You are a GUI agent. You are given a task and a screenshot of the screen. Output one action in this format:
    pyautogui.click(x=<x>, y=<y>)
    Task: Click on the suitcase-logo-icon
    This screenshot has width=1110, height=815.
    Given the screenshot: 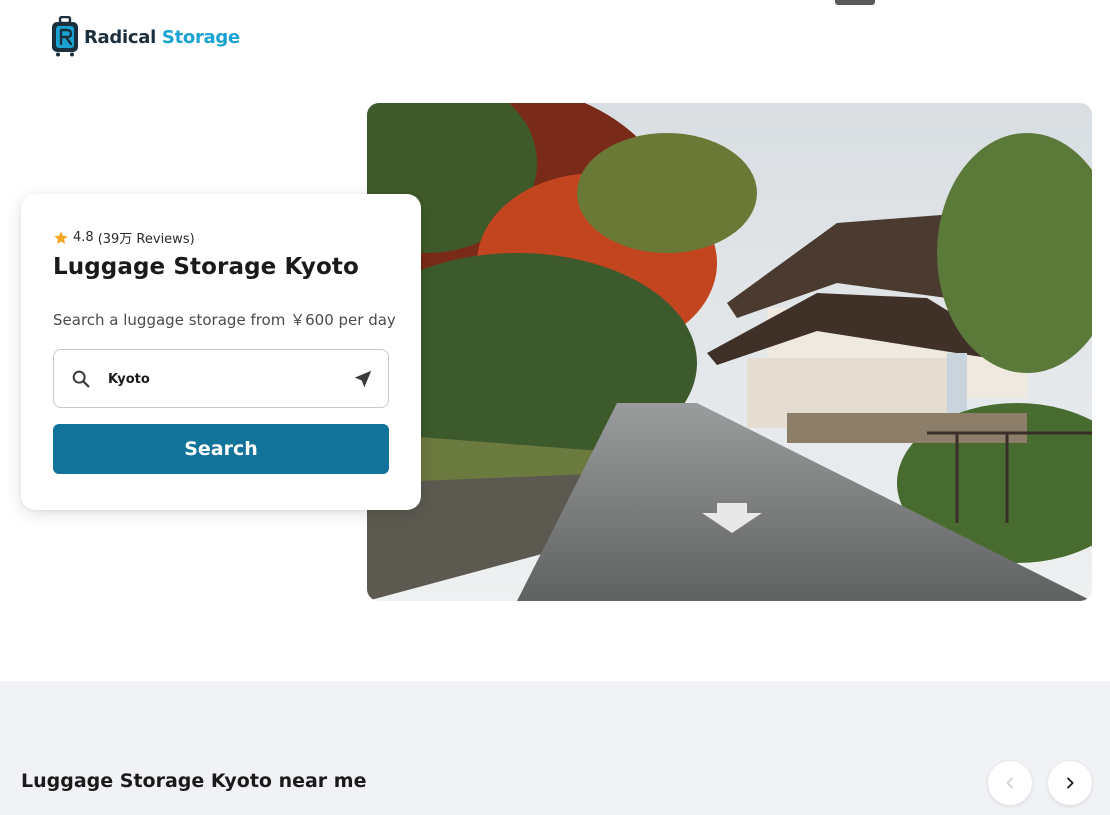 What is the action you would take?
    pyautogui.click(x=65, y=36)
    